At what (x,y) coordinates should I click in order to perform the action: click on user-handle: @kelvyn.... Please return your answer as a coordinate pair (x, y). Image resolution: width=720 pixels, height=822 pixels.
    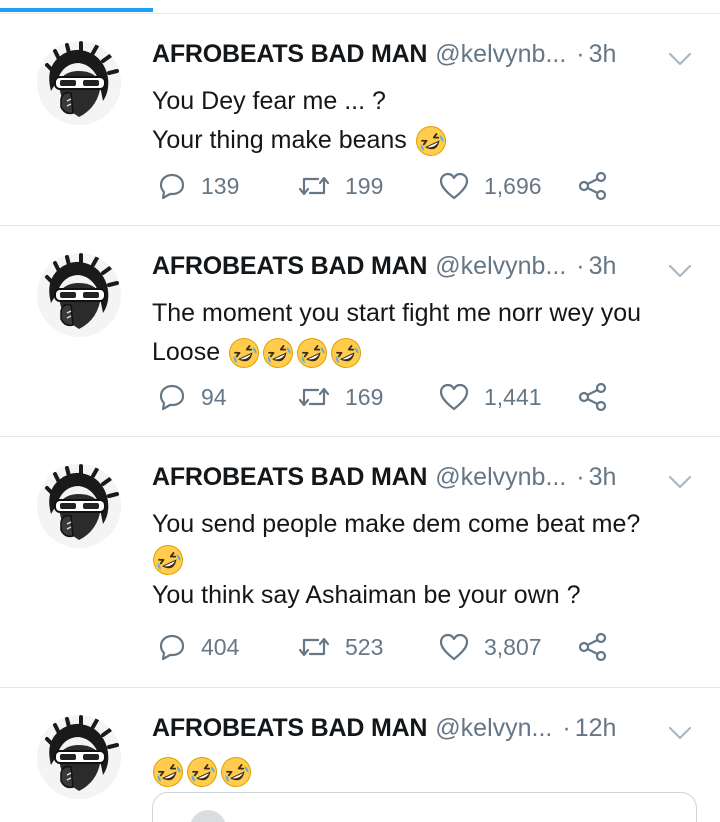
    Looking at the image, I should click on (493, 728).